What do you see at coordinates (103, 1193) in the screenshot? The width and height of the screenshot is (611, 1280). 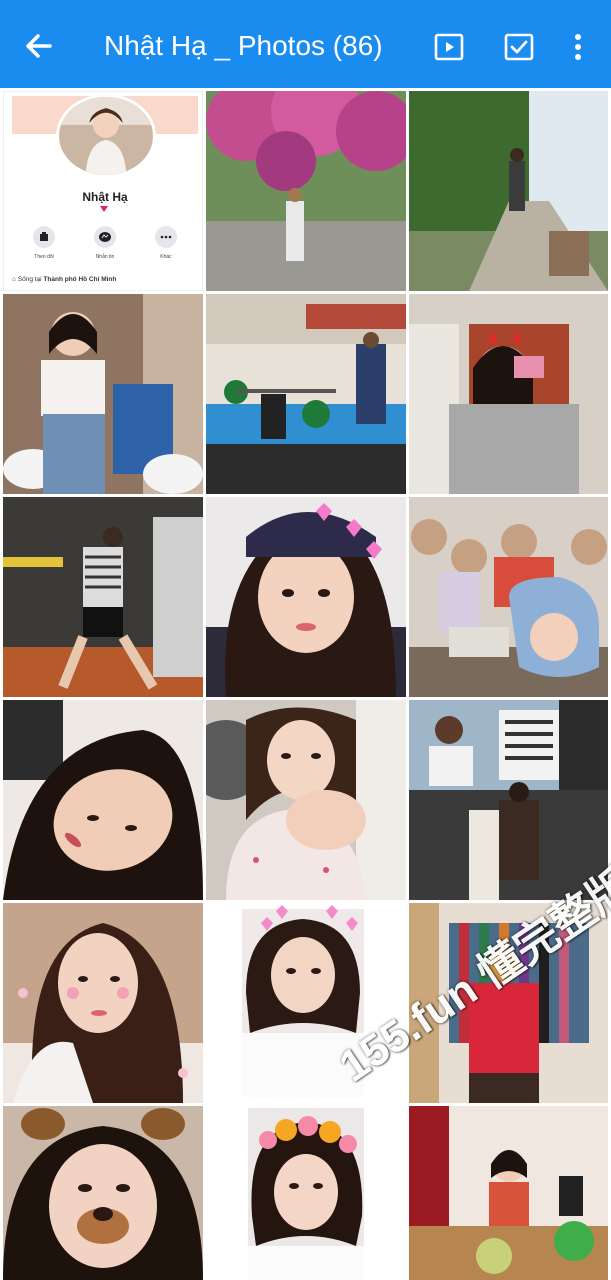 I see `photo-thumbnail-puppy-filter-selfie` at bounding box center [103, 1193].